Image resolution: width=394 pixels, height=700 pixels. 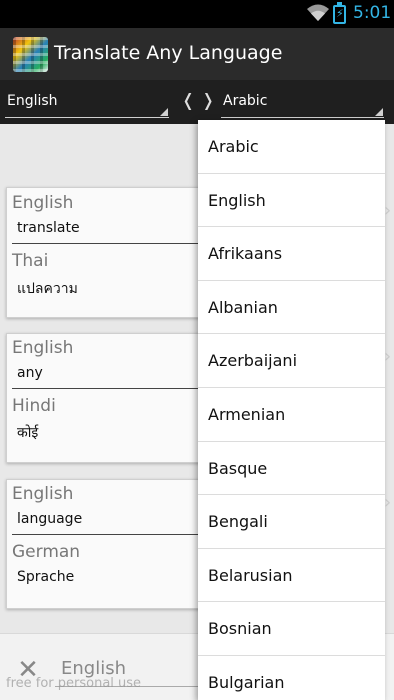 I want to click on target-language-spinner: Arabic, so click(x=302, y=103).